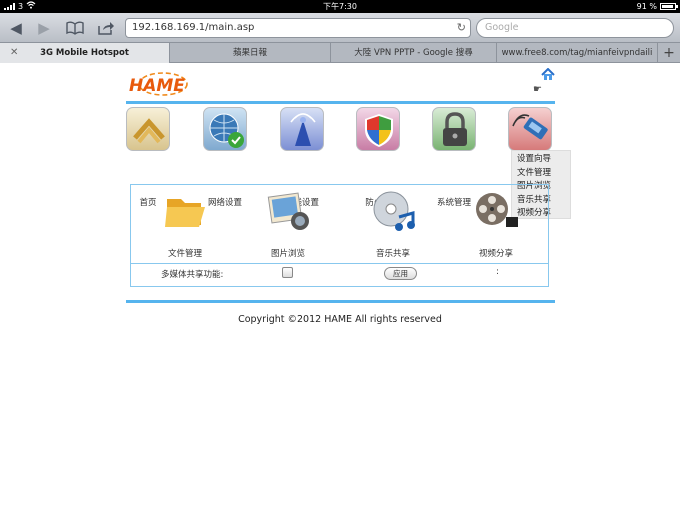 The height and width of the screenshot is (510, 680). Describe the element at coordinates (340, 319) in the screenshot. I see `copyright-text: Copyright ©2012 HAME All rights reserved` at that location.